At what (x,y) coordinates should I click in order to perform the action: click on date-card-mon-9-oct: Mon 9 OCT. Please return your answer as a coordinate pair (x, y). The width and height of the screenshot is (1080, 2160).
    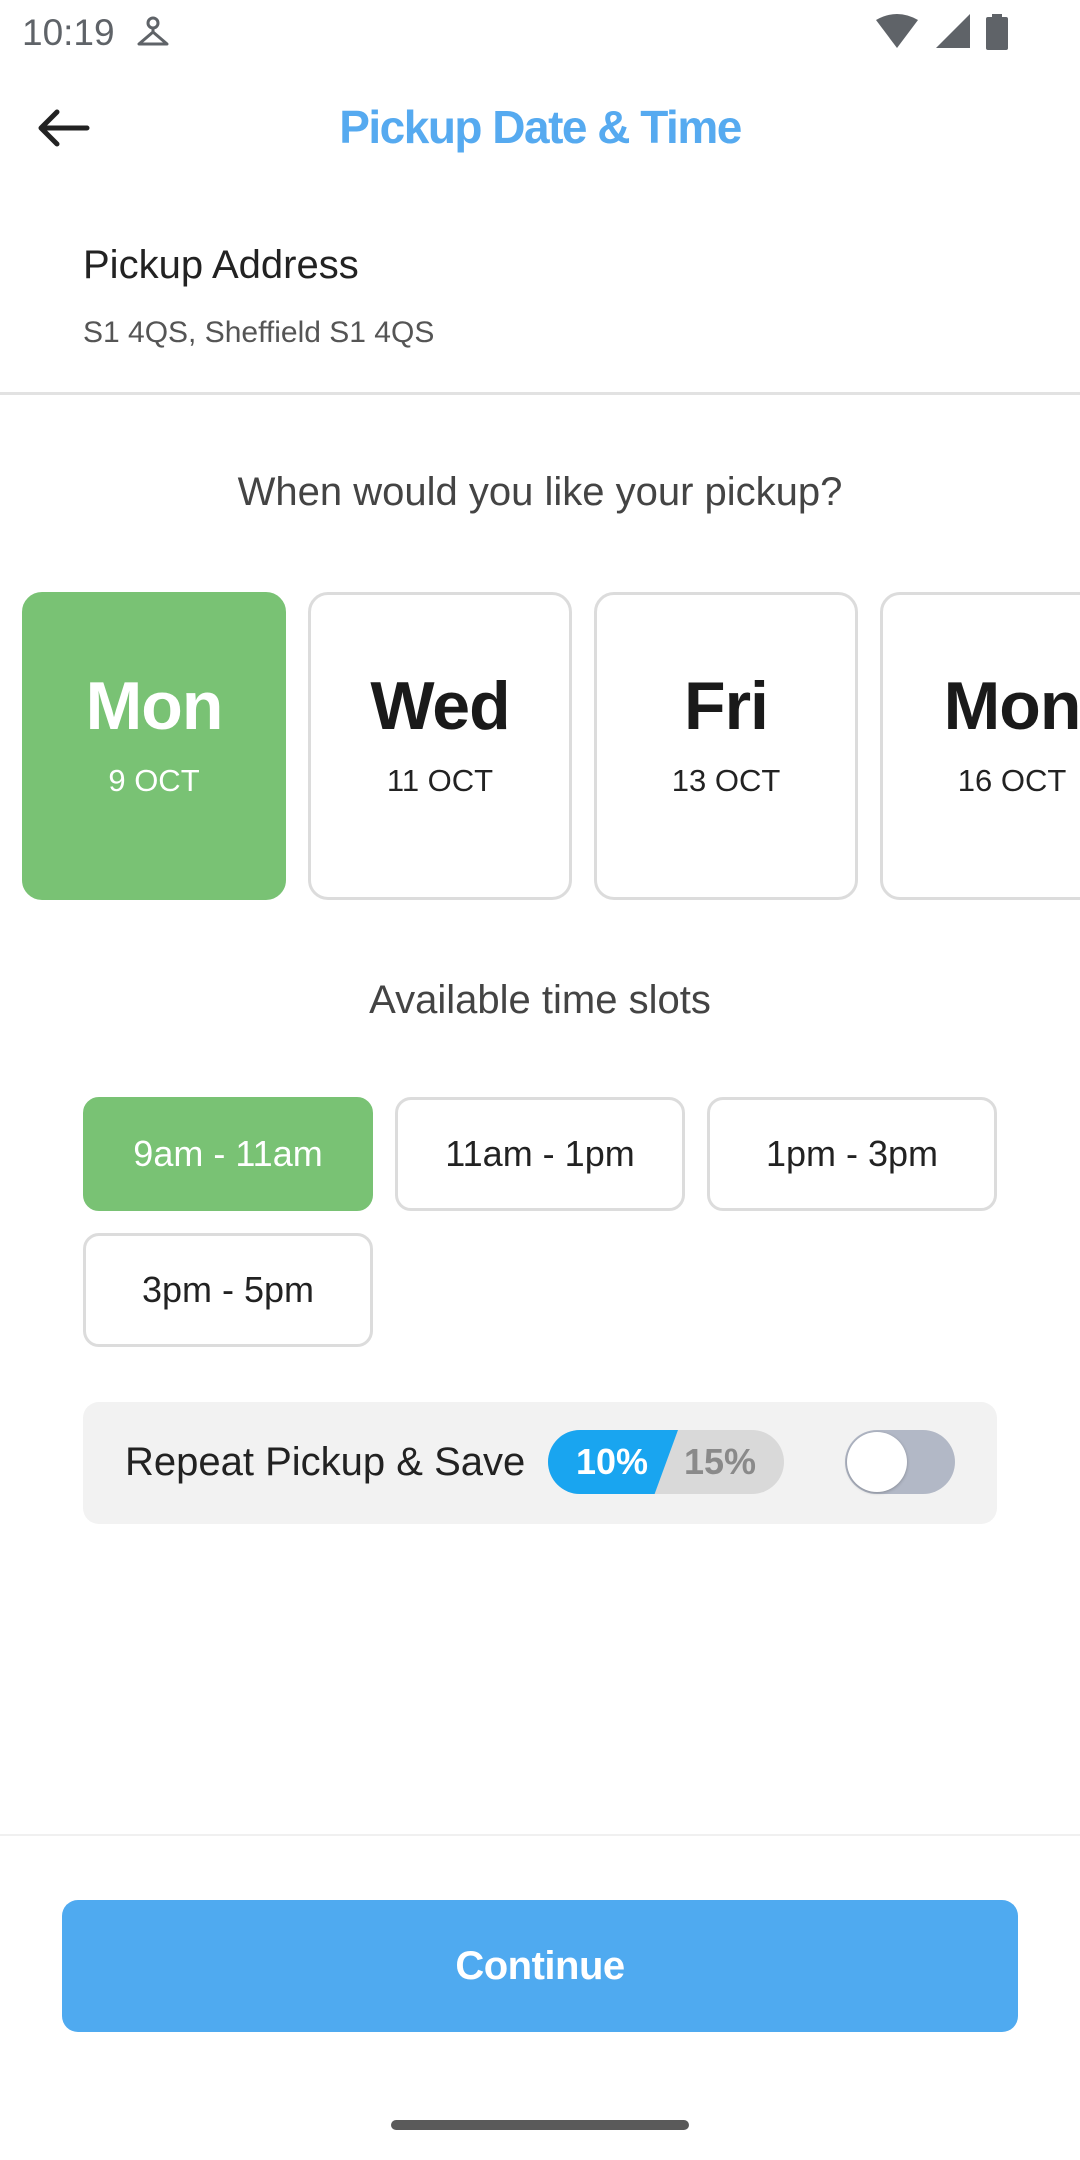
    Looking at the image, I should click on (154, 746).